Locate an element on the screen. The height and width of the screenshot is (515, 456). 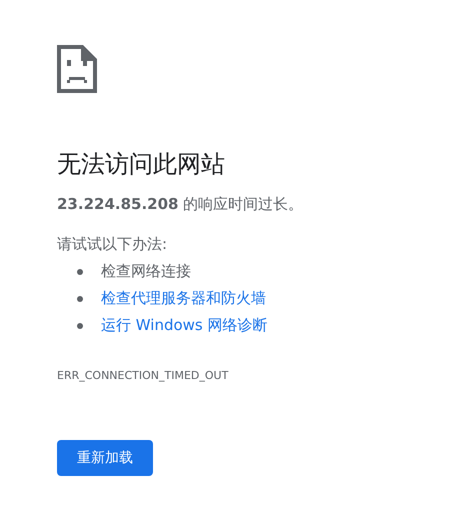
reload-button: 重新加载 is located at coordinates (105, 458).